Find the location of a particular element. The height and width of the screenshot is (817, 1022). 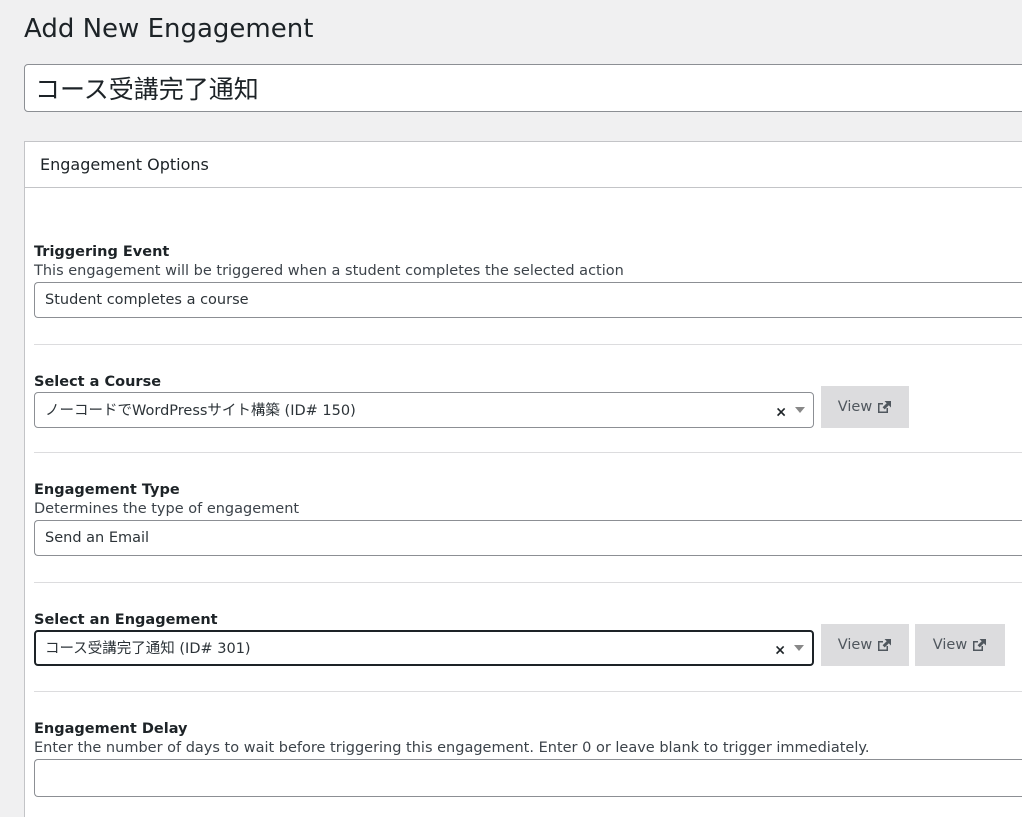

view-engagement-button: View is located at coordinates (865, 645).